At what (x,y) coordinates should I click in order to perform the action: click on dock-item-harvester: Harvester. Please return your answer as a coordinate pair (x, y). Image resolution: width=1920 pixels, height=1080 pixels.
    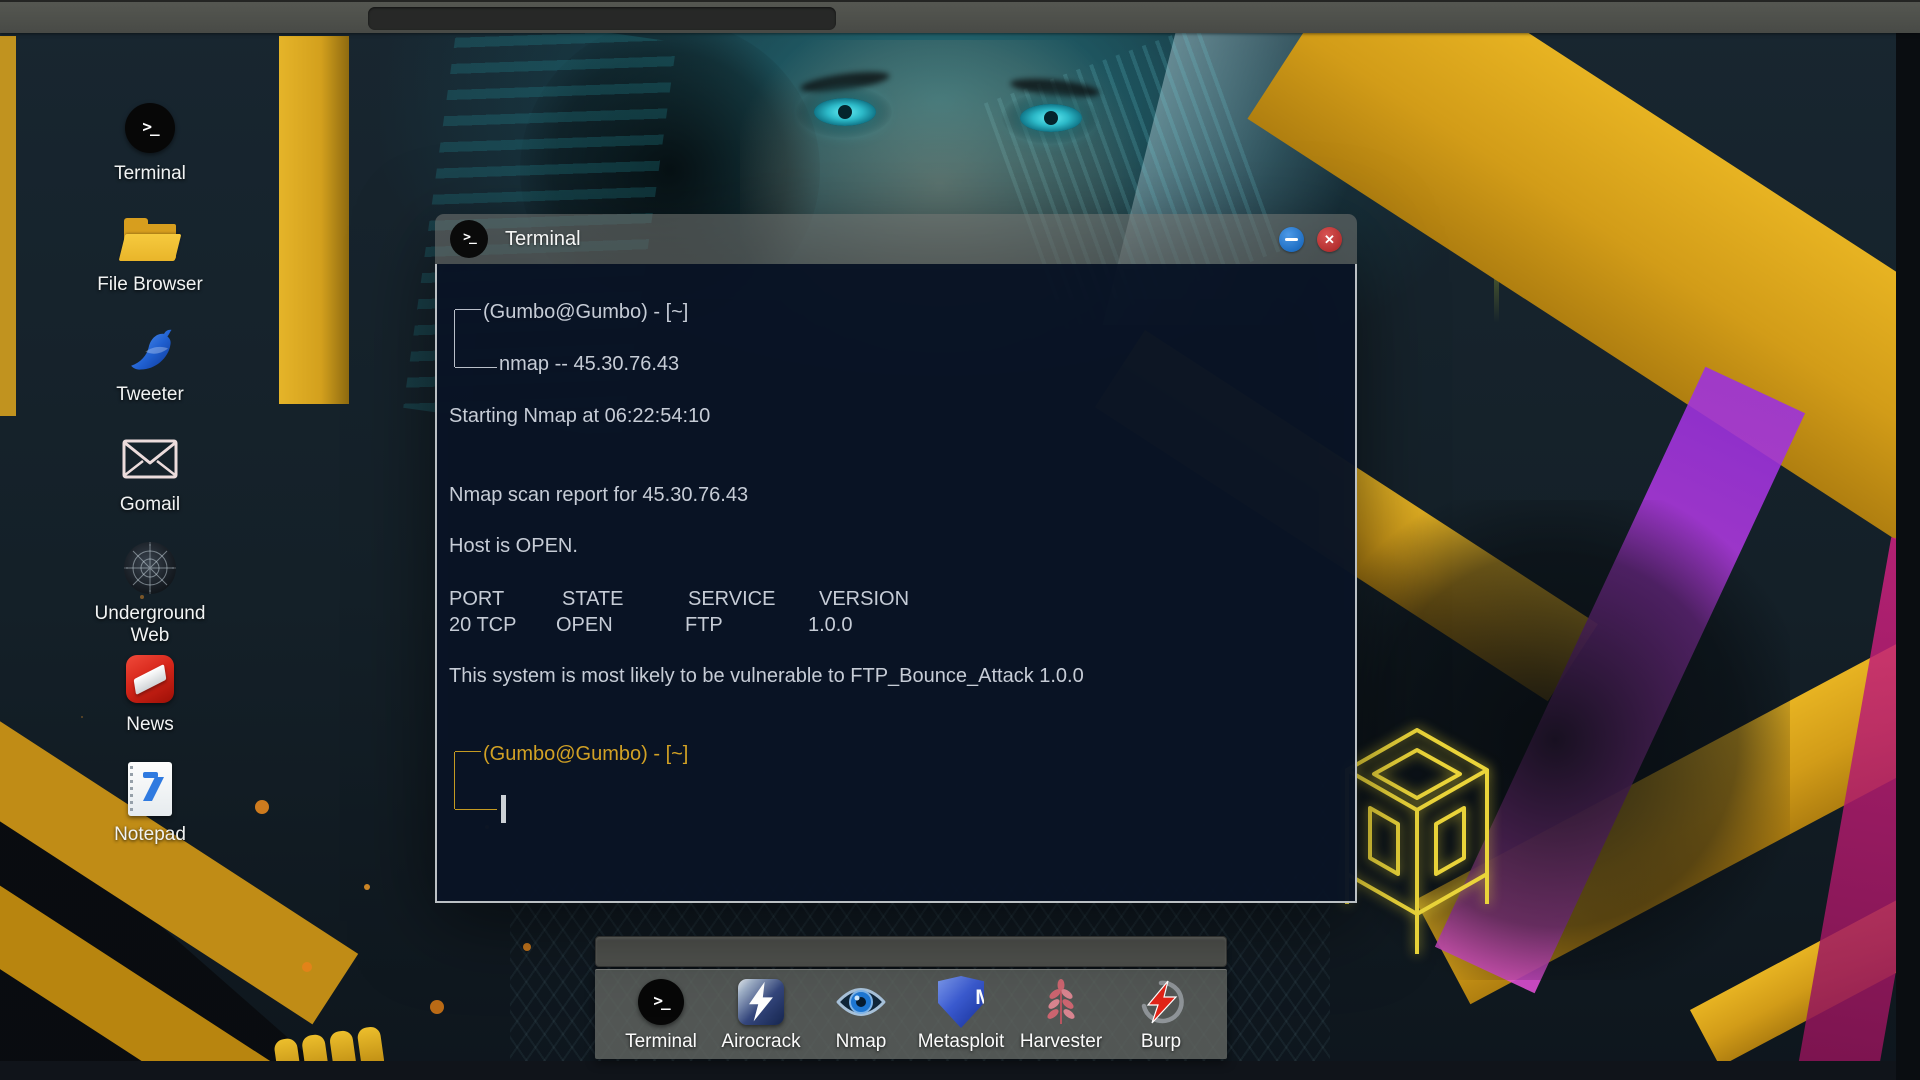
    Looking at the image, I should click on (1061, 1017).